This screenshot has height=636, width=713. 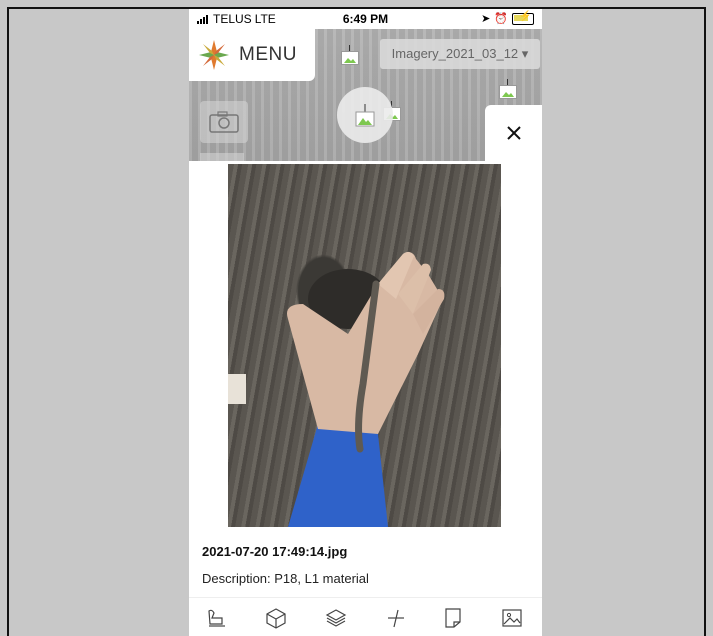 I want to click on bottom-toolbar, so click(x=365, y=616).